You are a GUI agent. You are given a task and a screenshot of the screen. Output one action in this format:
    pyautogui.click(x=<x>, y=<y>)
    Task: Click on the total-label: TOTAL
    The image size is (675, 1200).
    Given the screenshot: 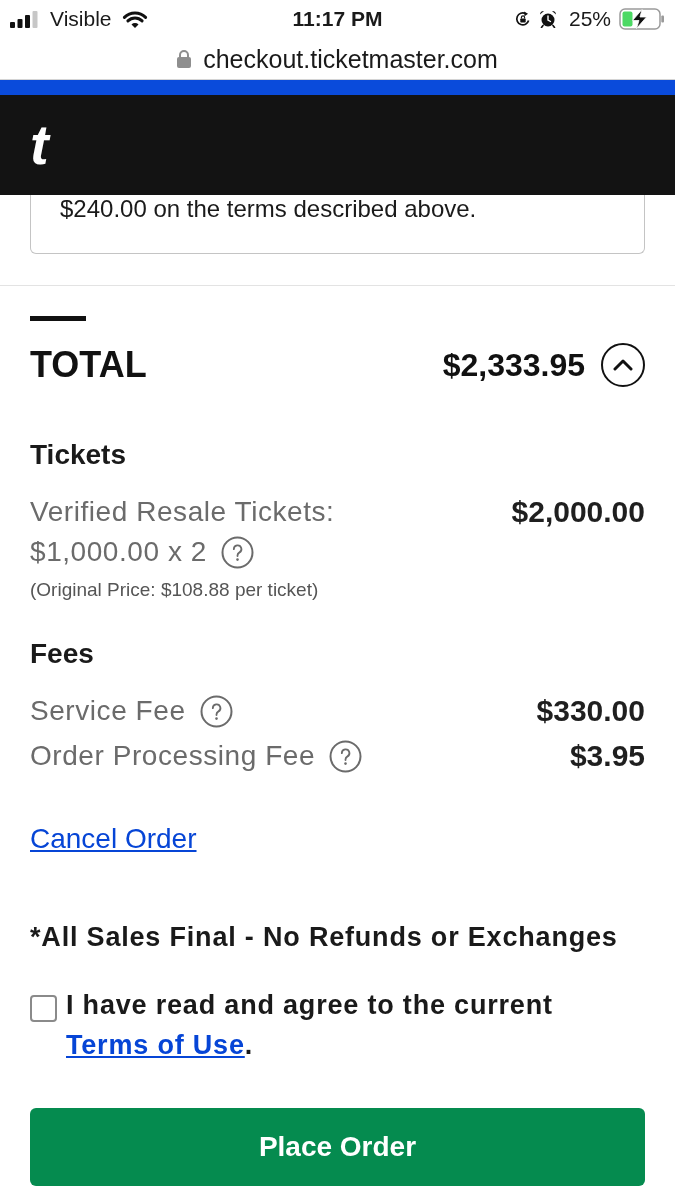 What is the action you would take?
    pyautogui.click(x=88, y=365)
    